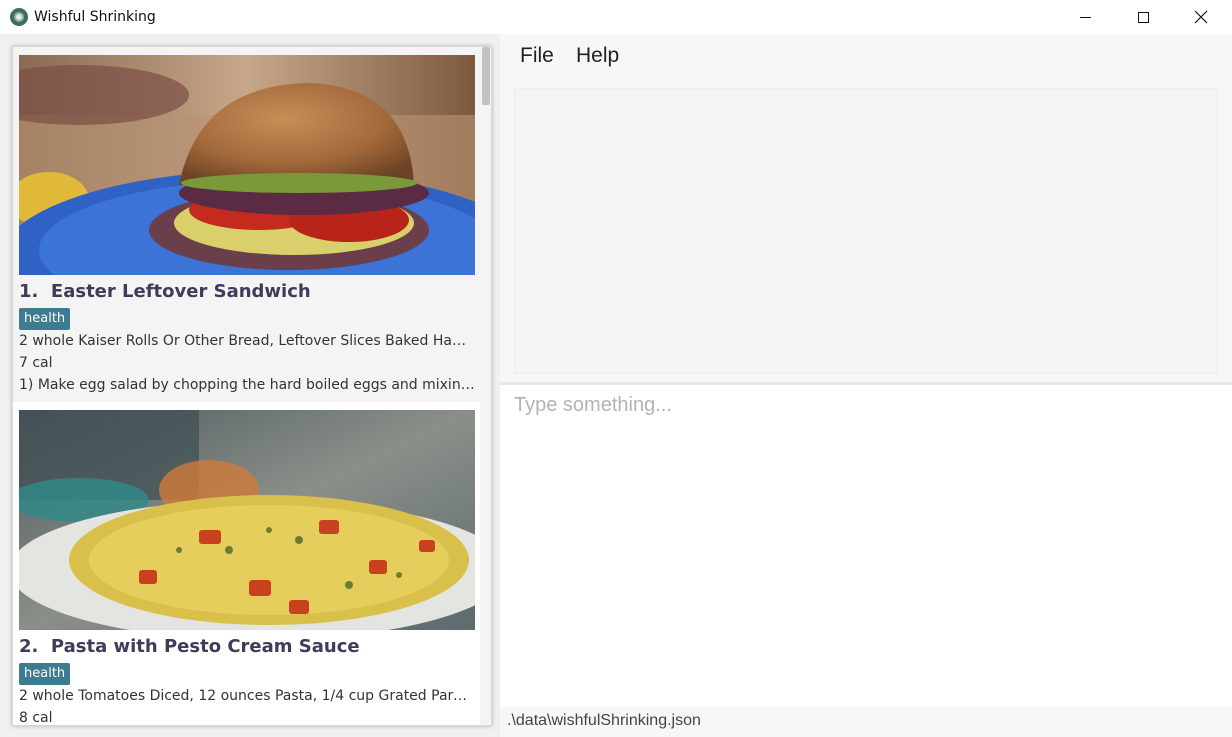 The image size is (1232, 737). I want to click on command-input, so click(866, 405).